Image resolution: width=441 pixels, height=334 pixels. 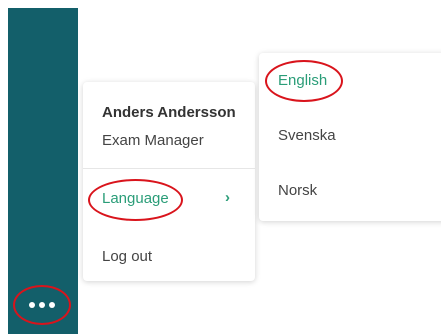 I want to click on language-option-svenska: Svenska, so click(x=350, y=137).